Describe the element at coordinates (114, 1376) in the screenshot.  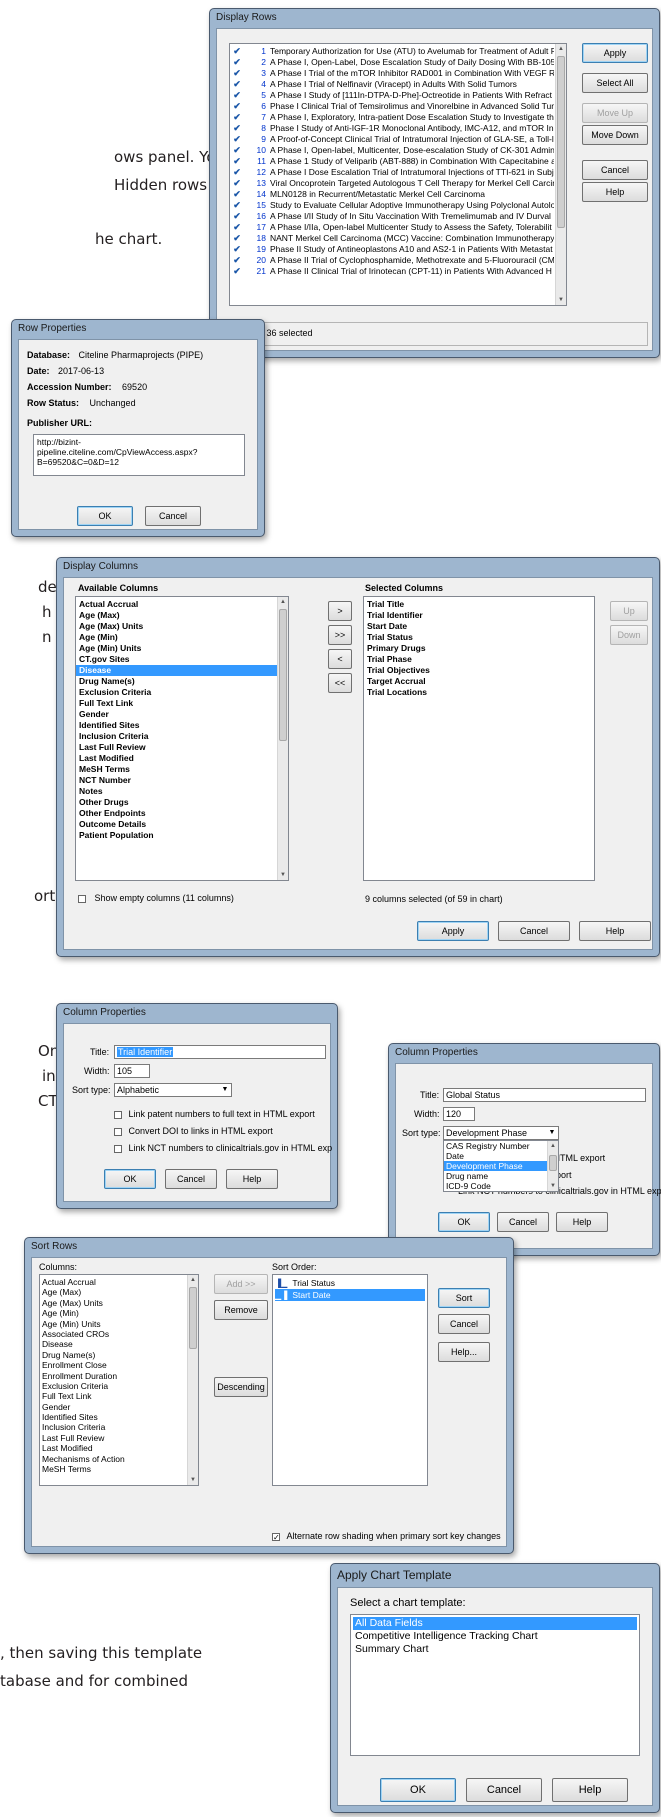
I see `list-item: Enrollment Duration` at that location.